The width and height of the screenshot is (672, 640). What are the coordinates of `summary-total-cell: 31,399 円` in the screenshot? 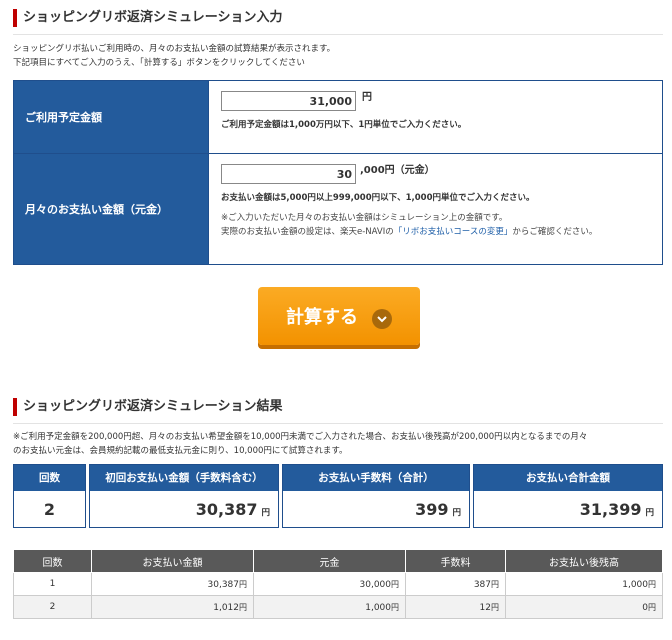 It's located at (568, 509).